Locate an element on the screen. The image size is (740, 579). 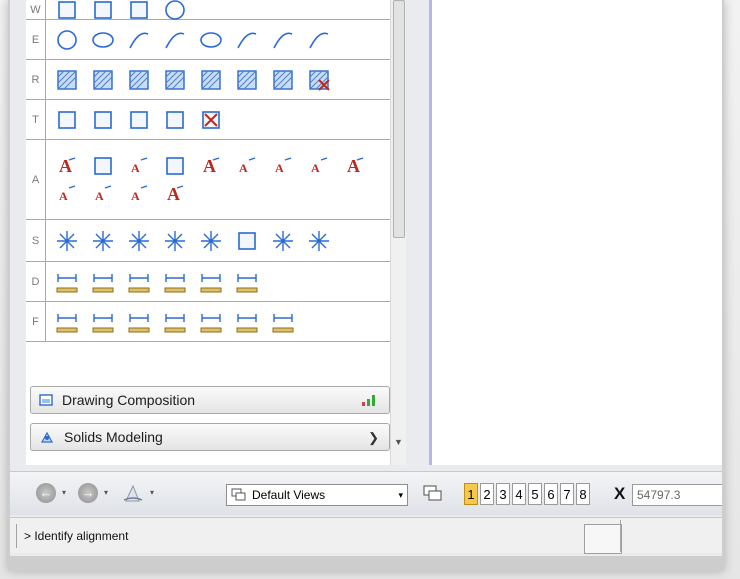
dimension-diagonal-icon is located at coordinates (139, 322).